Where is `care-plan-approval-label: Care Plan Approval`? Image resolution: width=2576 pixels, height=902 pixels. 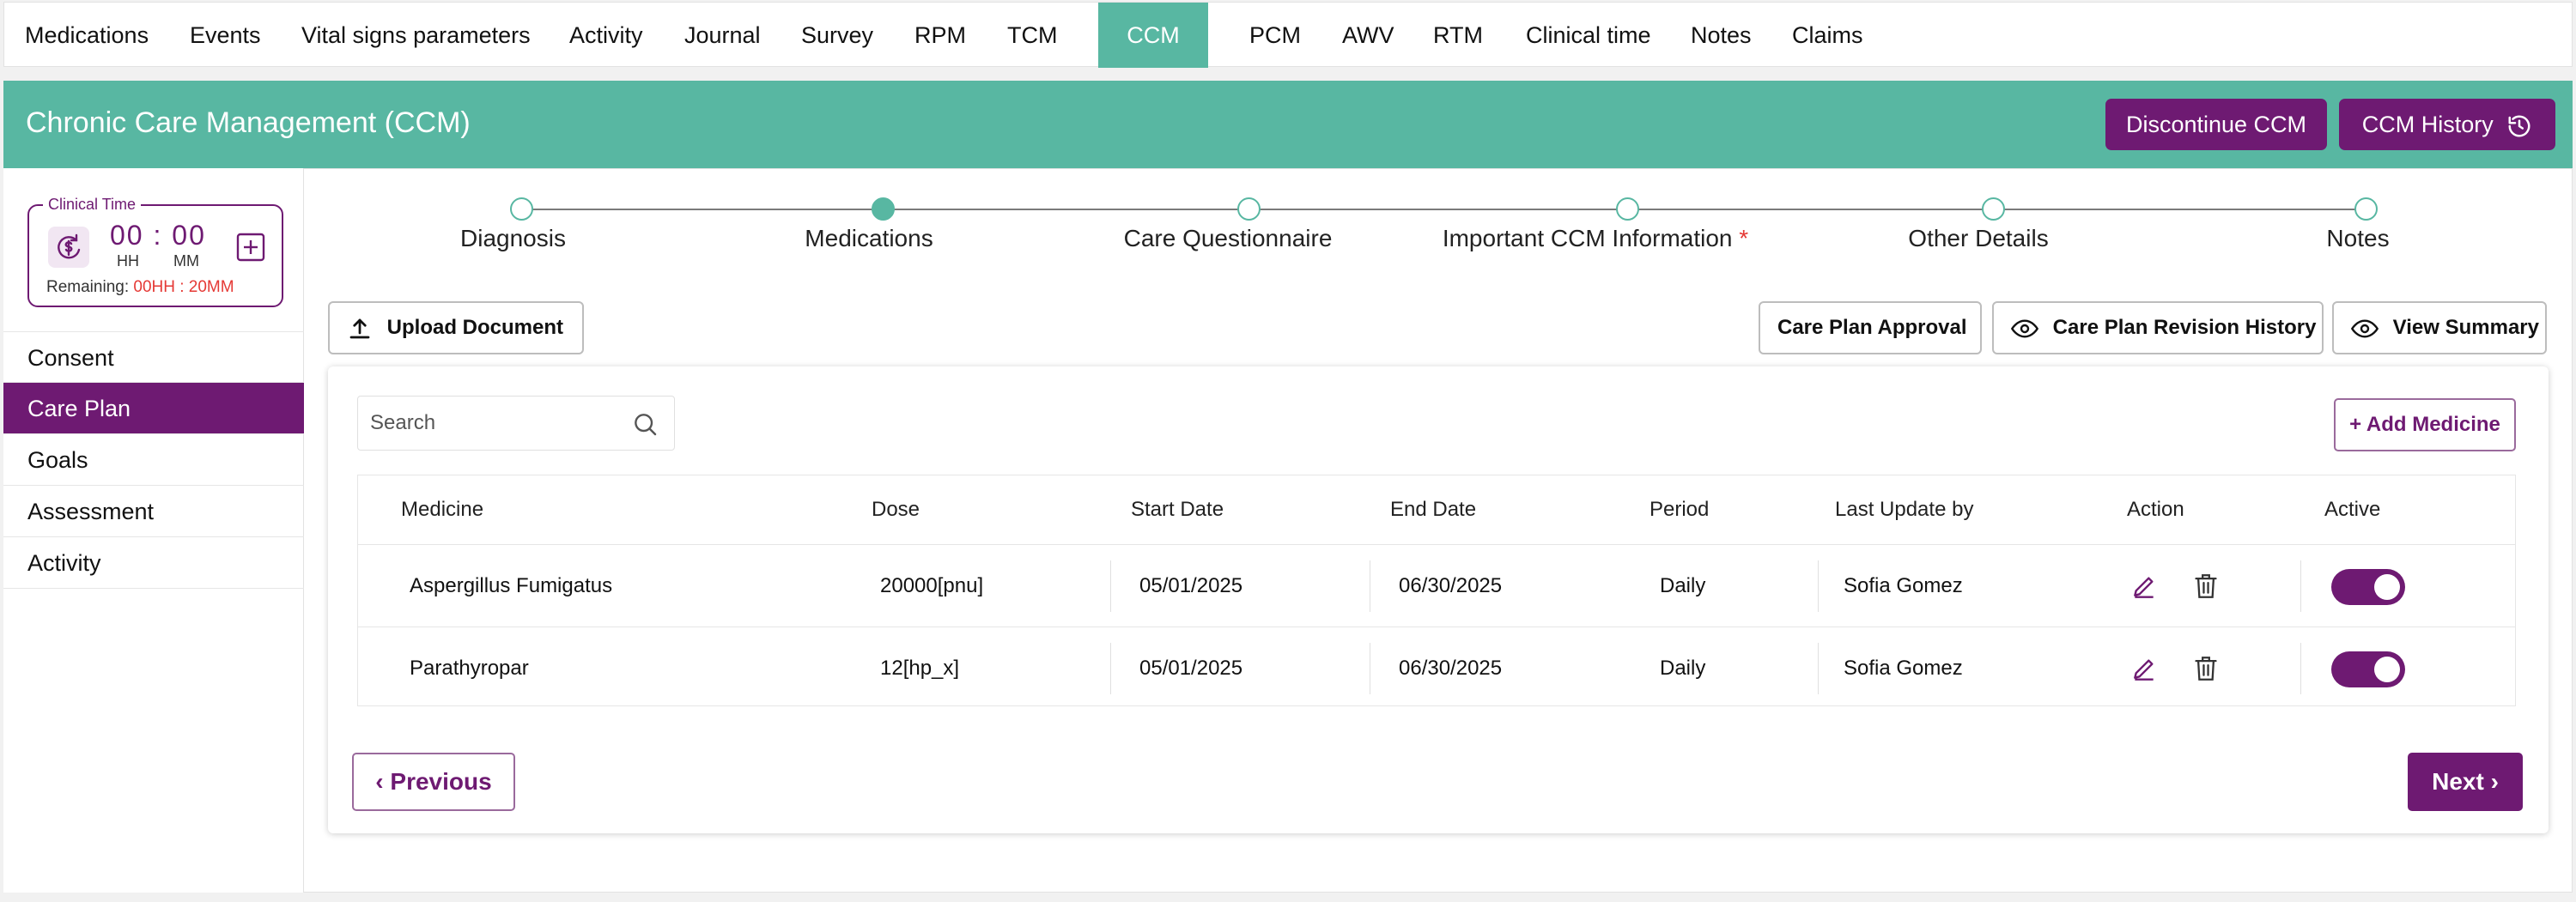
care-plan-approval-label: Care Plan Approval is located at coordinates (1872, 327).